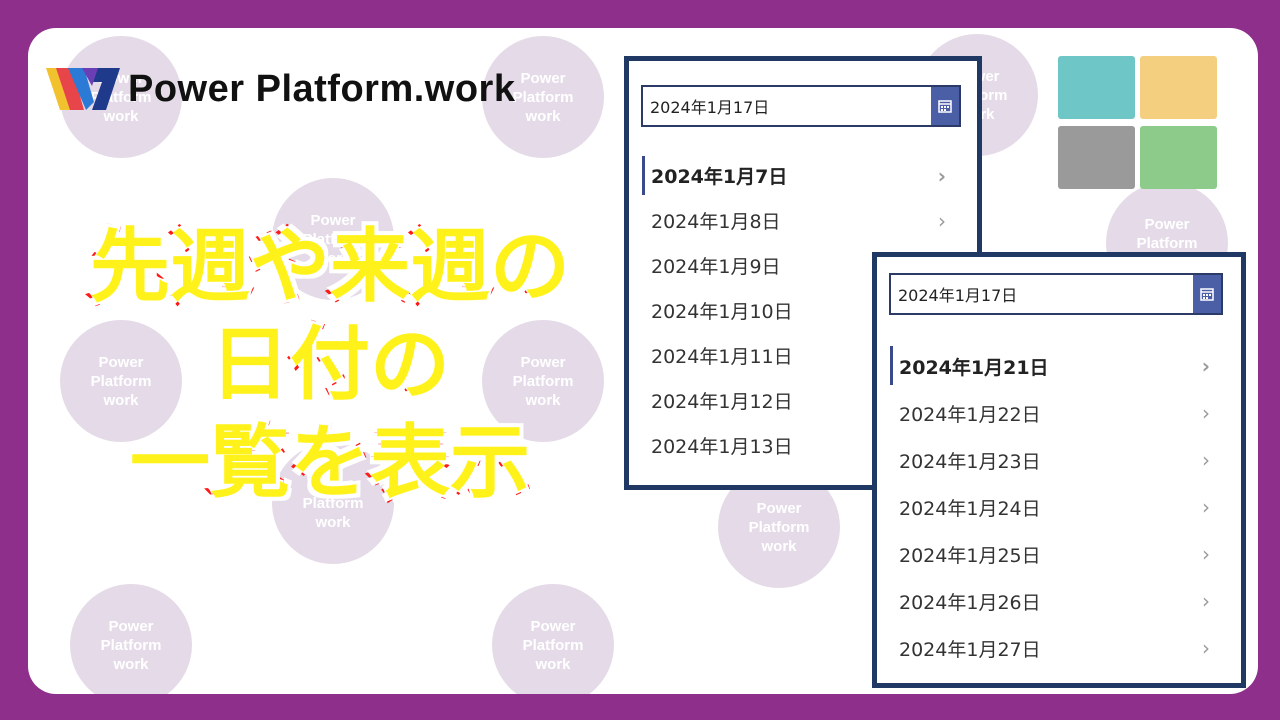  Describe the element at coordinates (330, 266) in the screenshot. I see `headline-line-1: 先週や来週の` at that location.